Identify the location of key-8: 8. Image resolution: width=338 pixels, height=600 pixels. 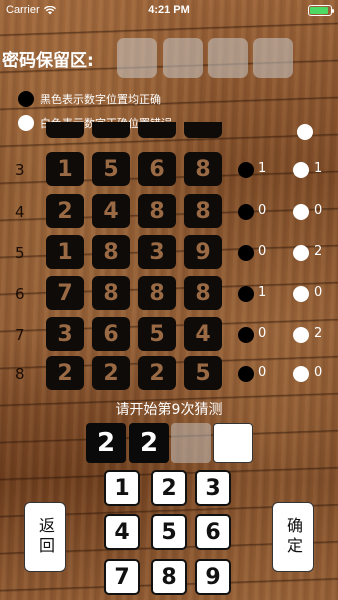
(169, 577).